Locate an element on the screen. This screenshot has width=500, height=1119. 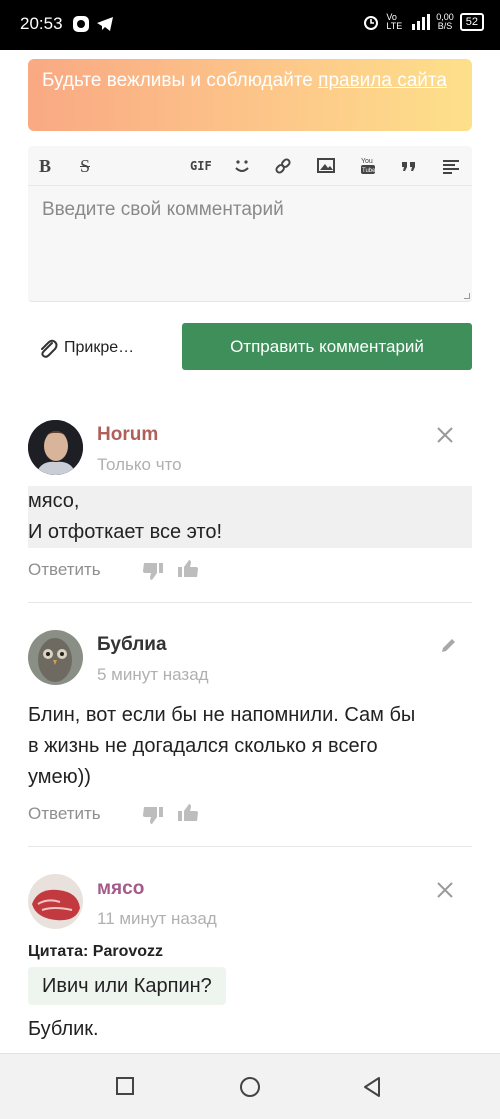
comment-author: Бублиа is located at coordinates (132, 645).